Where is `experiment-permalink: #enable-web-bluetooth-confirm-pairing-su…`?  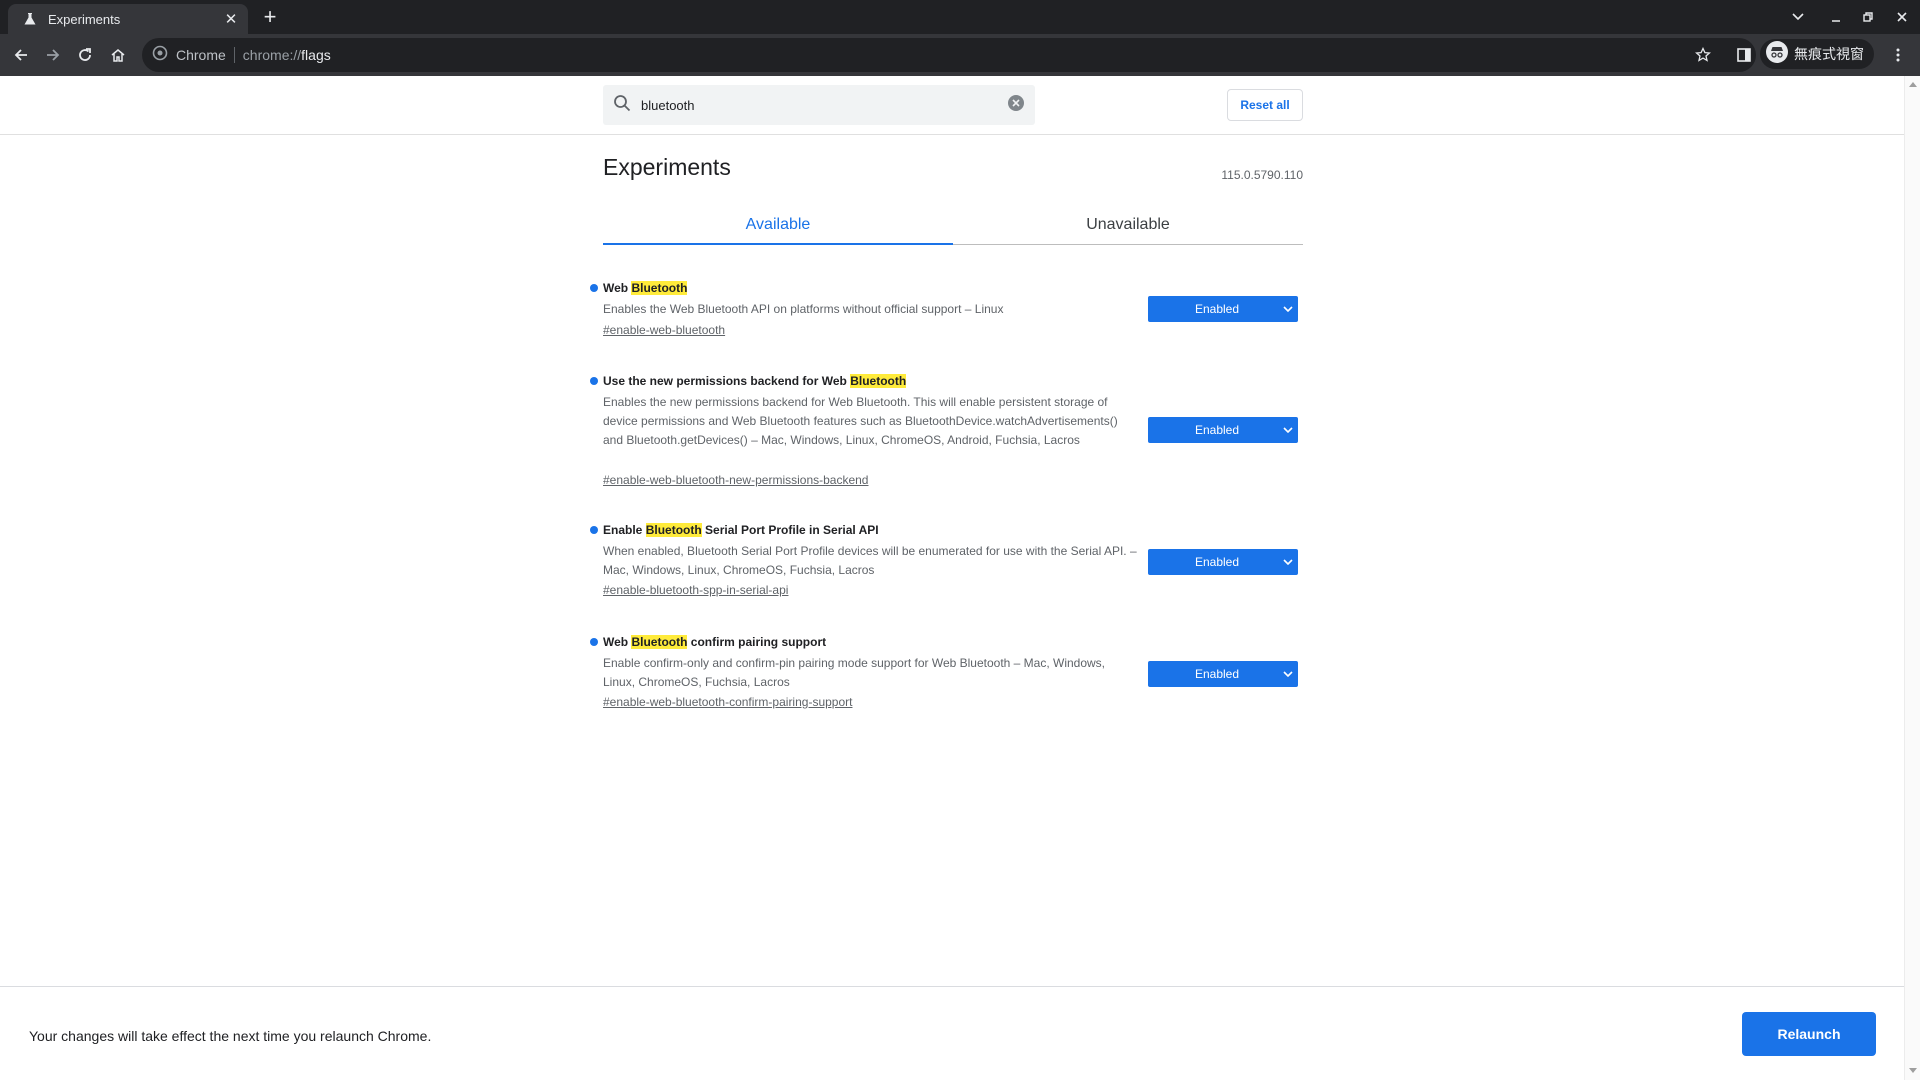 experiment-permalink: #enable-web-bluetooth-confirm-pairing-su… is located at coordinates (727, 702).